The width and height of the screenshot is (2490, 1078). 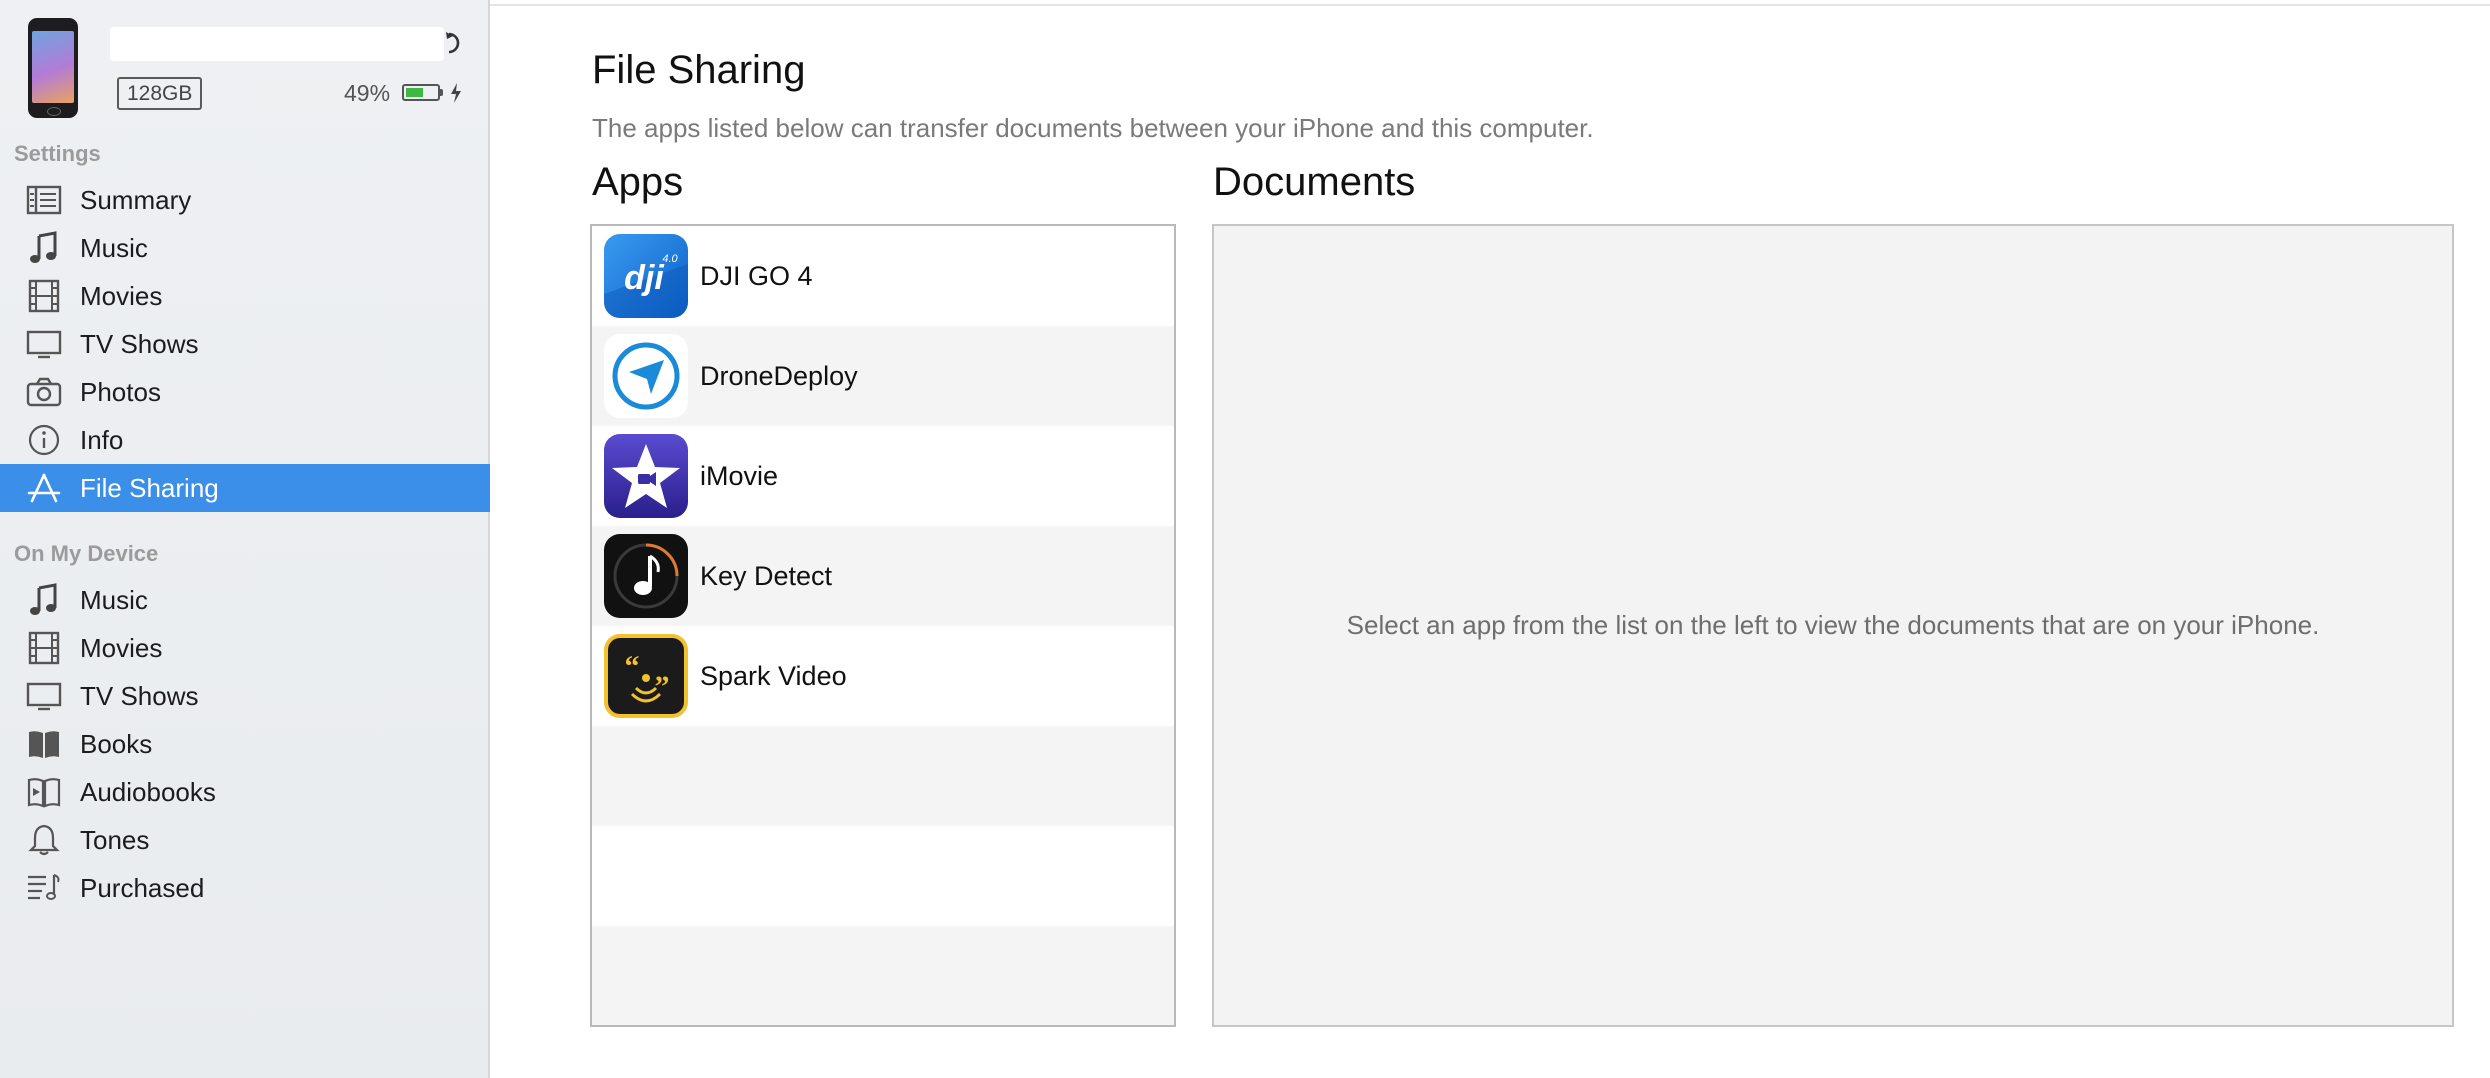 What do you see at coordinates (245, 440) in the screenshot?
I see `sidebar-item-info: Info` at bounding box center [245, 440].